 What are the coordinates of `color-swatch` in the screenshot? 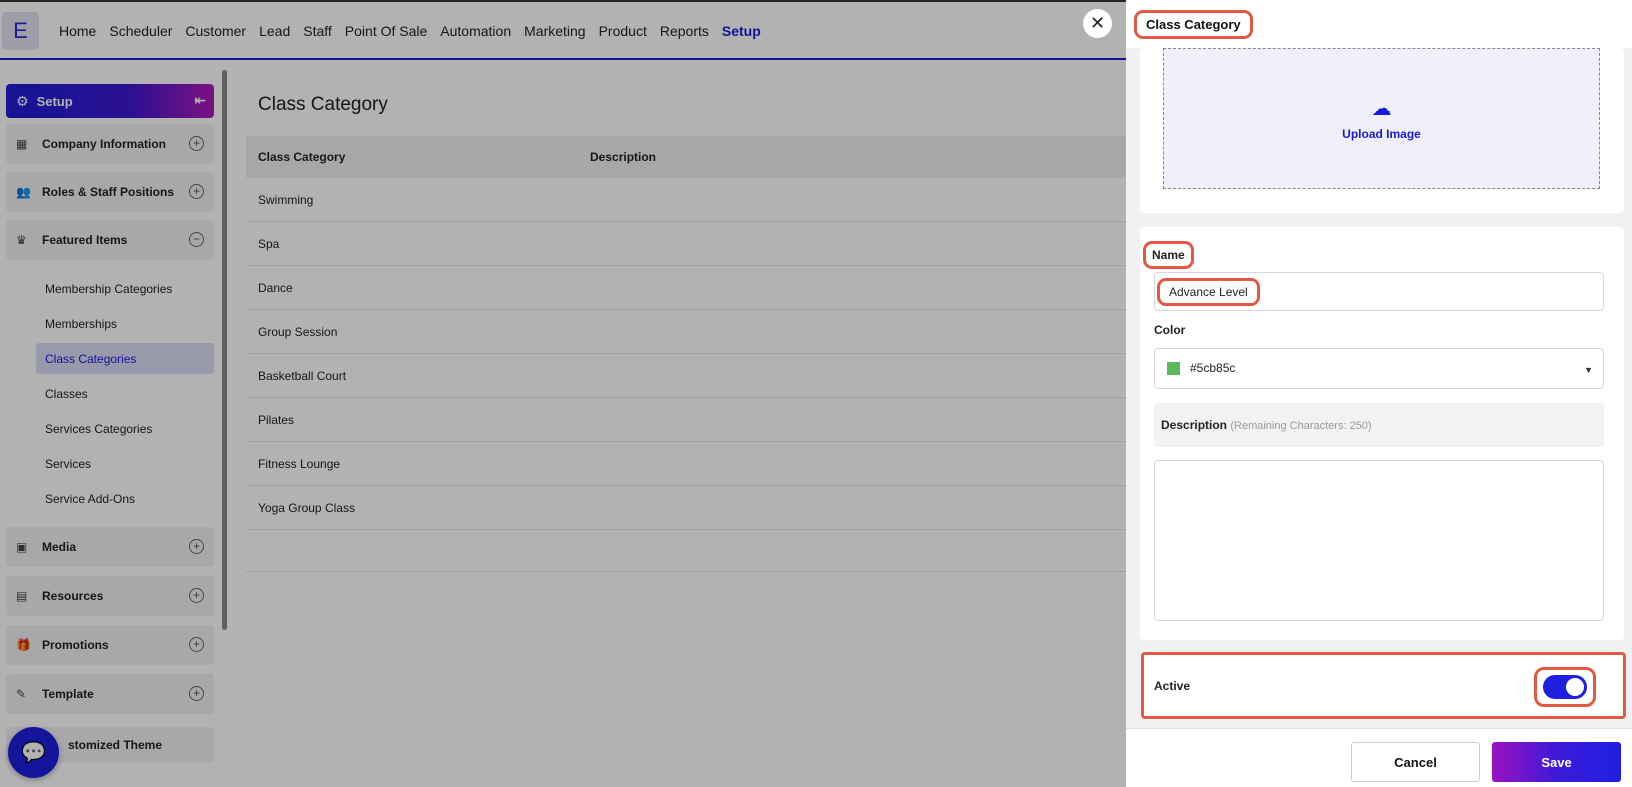 It's located at (1173, 369).